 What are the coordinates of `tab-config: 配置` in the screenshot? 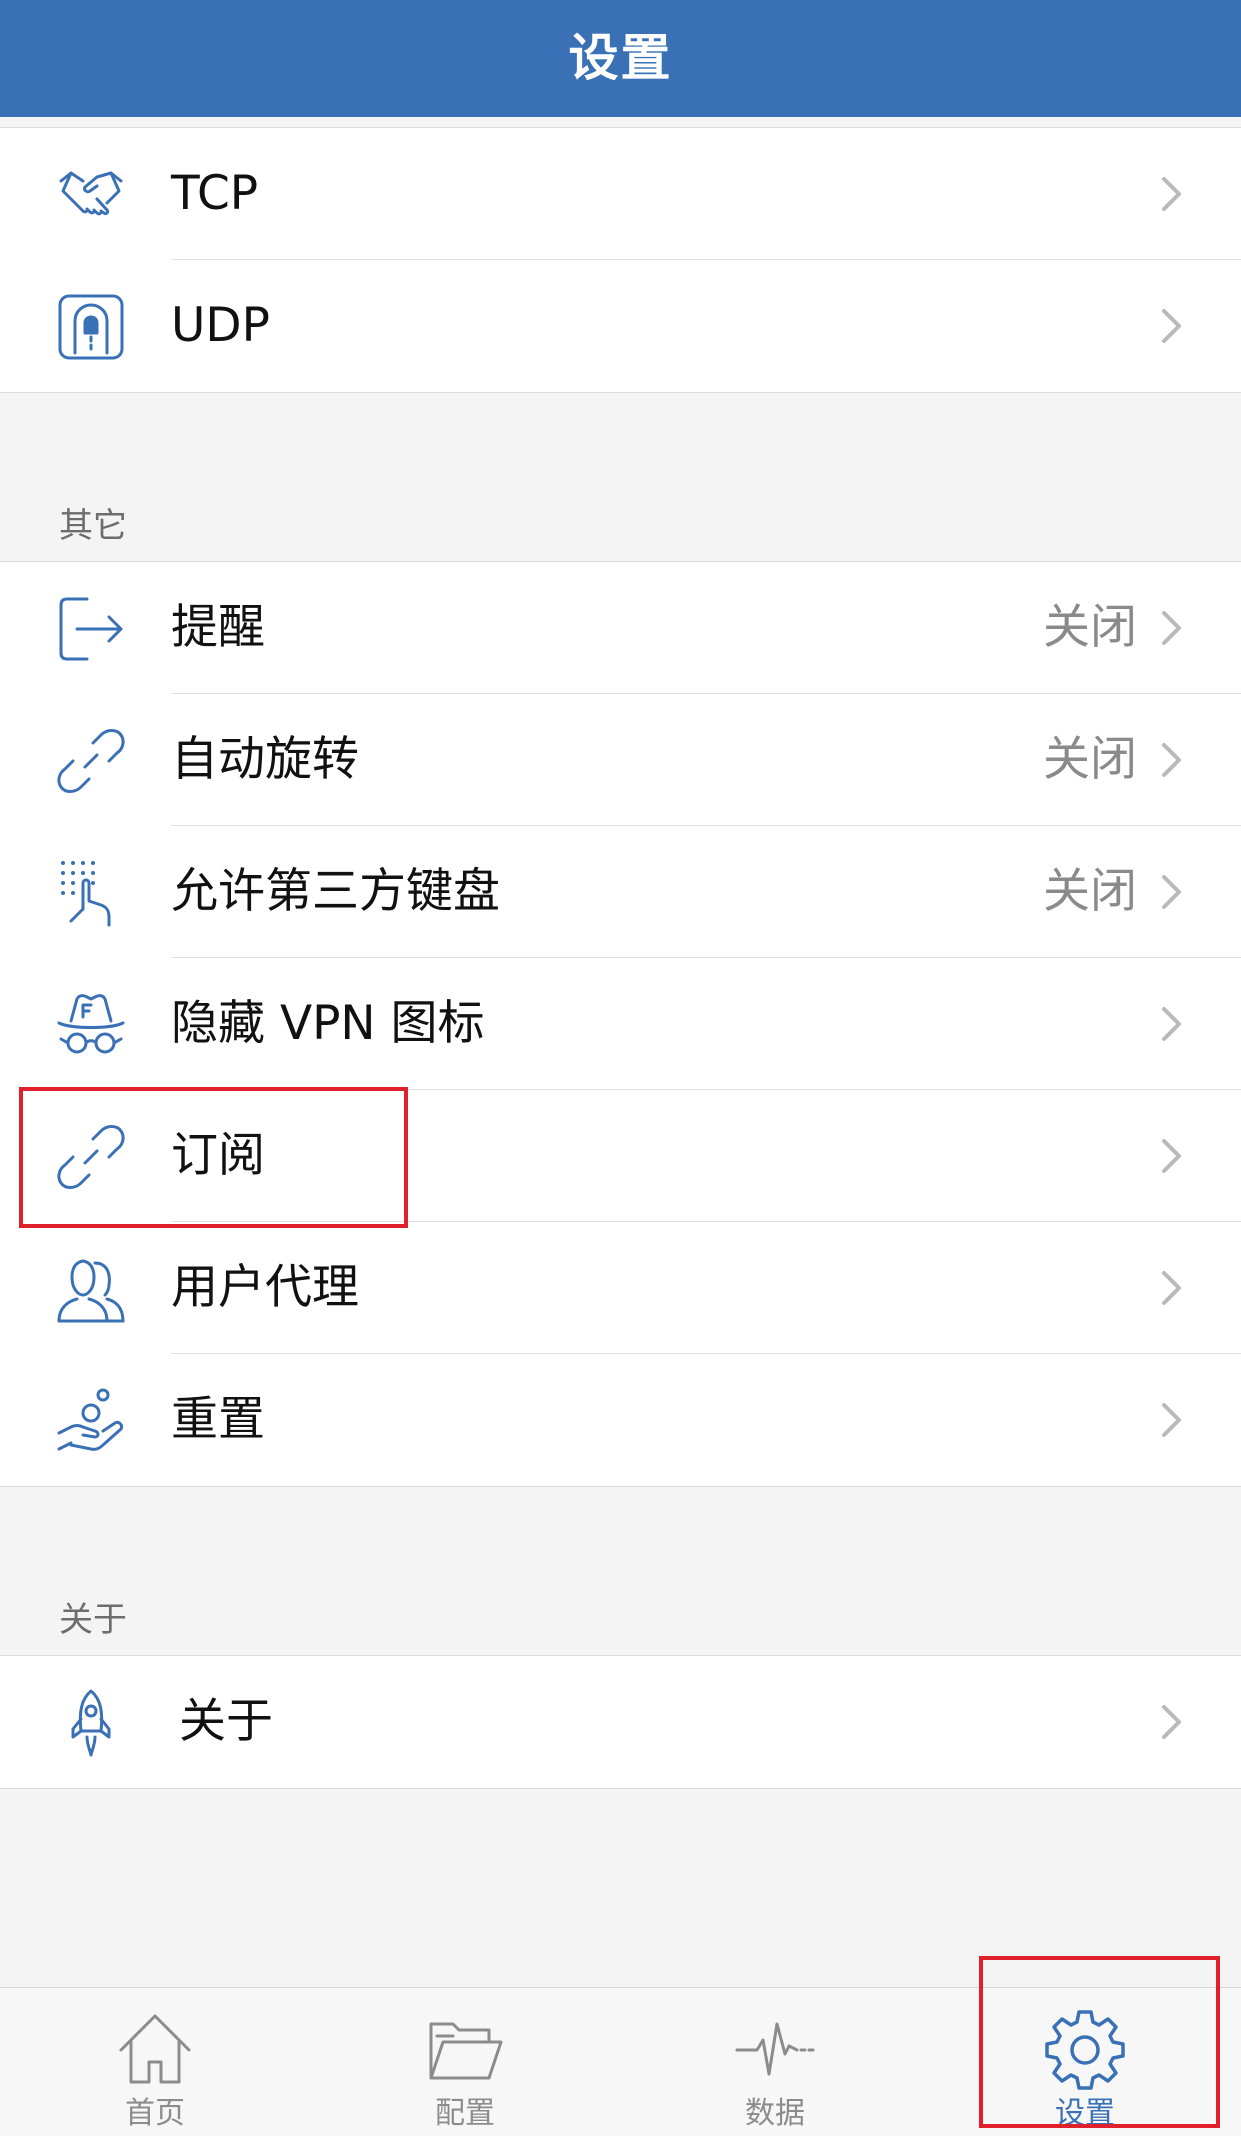 It's located at (465, 2062).